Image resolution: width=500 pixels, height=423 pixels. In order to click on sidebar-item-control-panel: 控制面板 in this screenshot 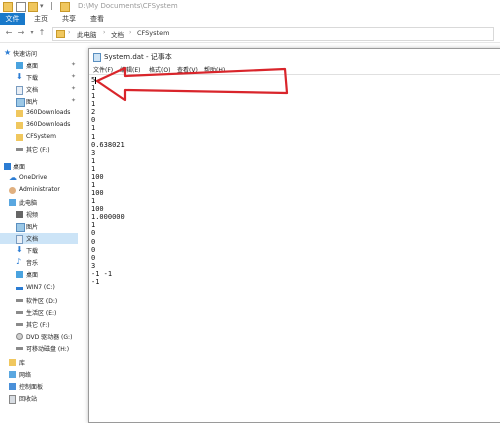, I will do `click(39, 386)`.